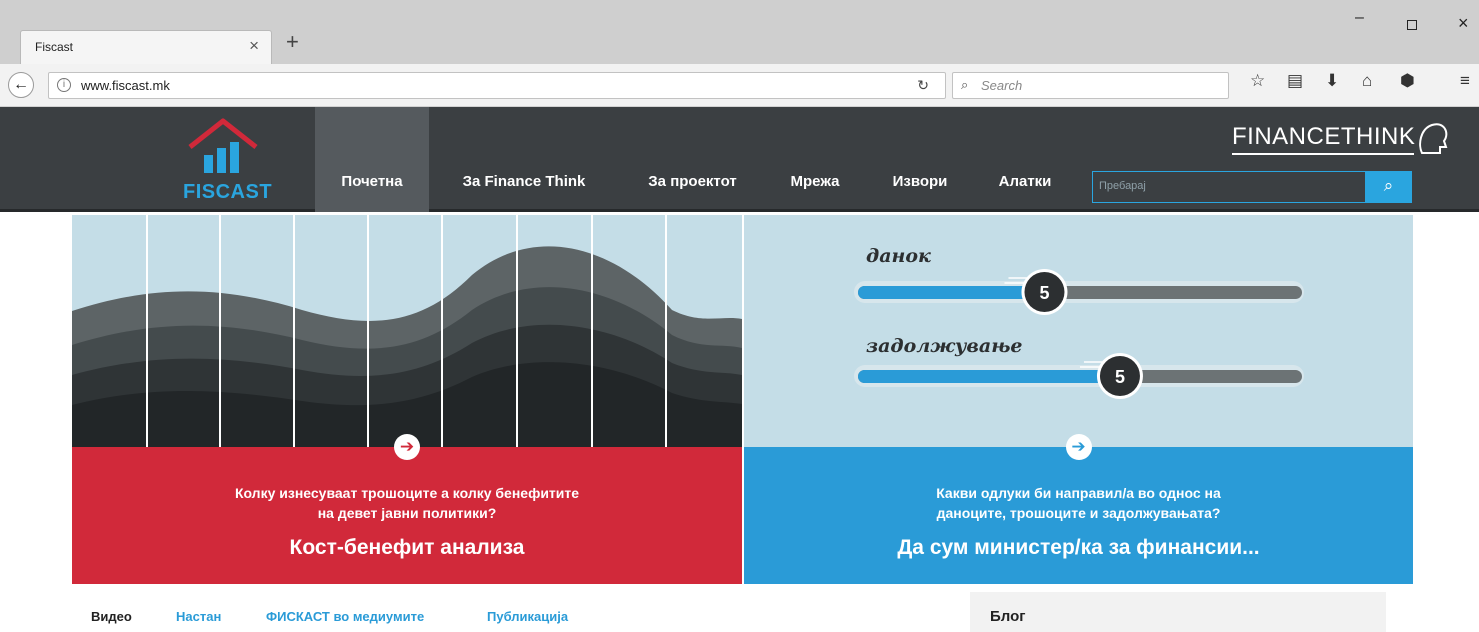  I want to click on question-line: Какви одлуки би направил/а во однос на, so click(1078, 493).